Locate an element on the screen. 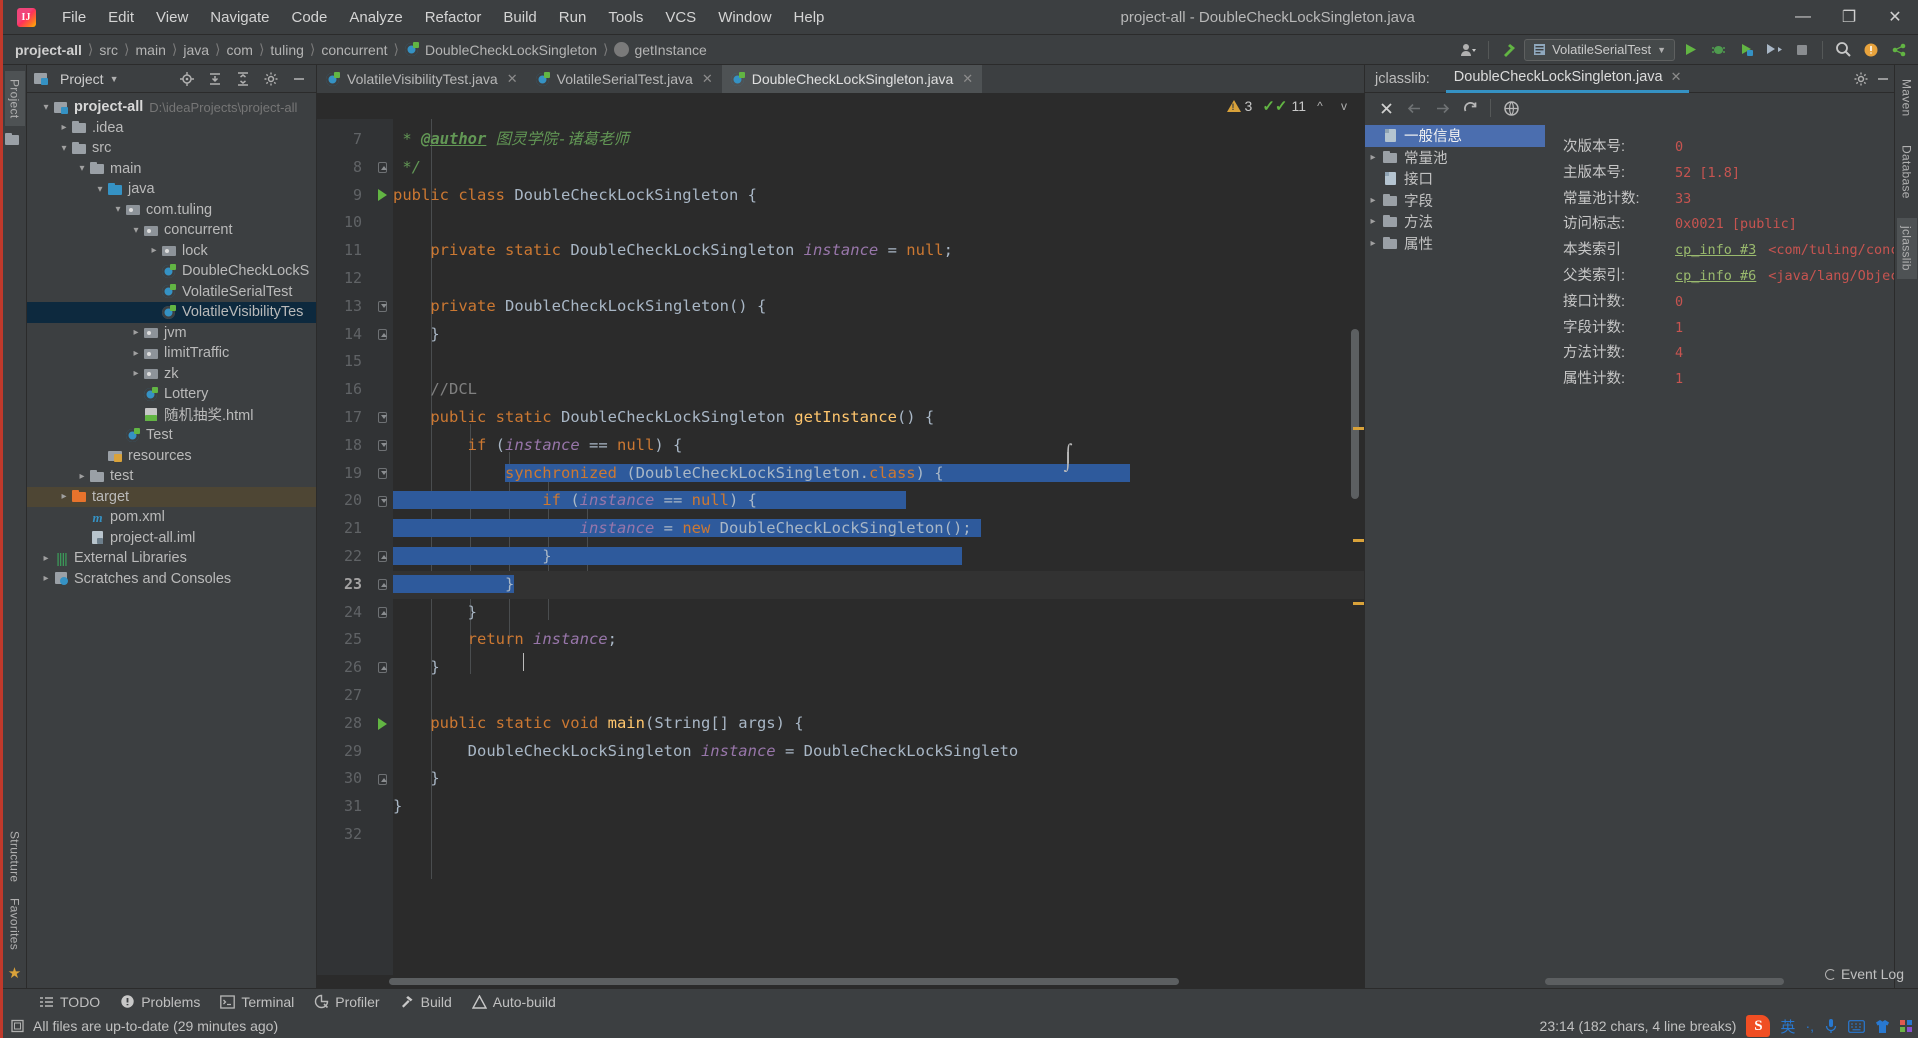 This screenshot has height=1038, width=1918. editor-tab-volatilevisibilitytest: VolatileVisibilityTest.java ✕ is located at coordinates (422, 79).